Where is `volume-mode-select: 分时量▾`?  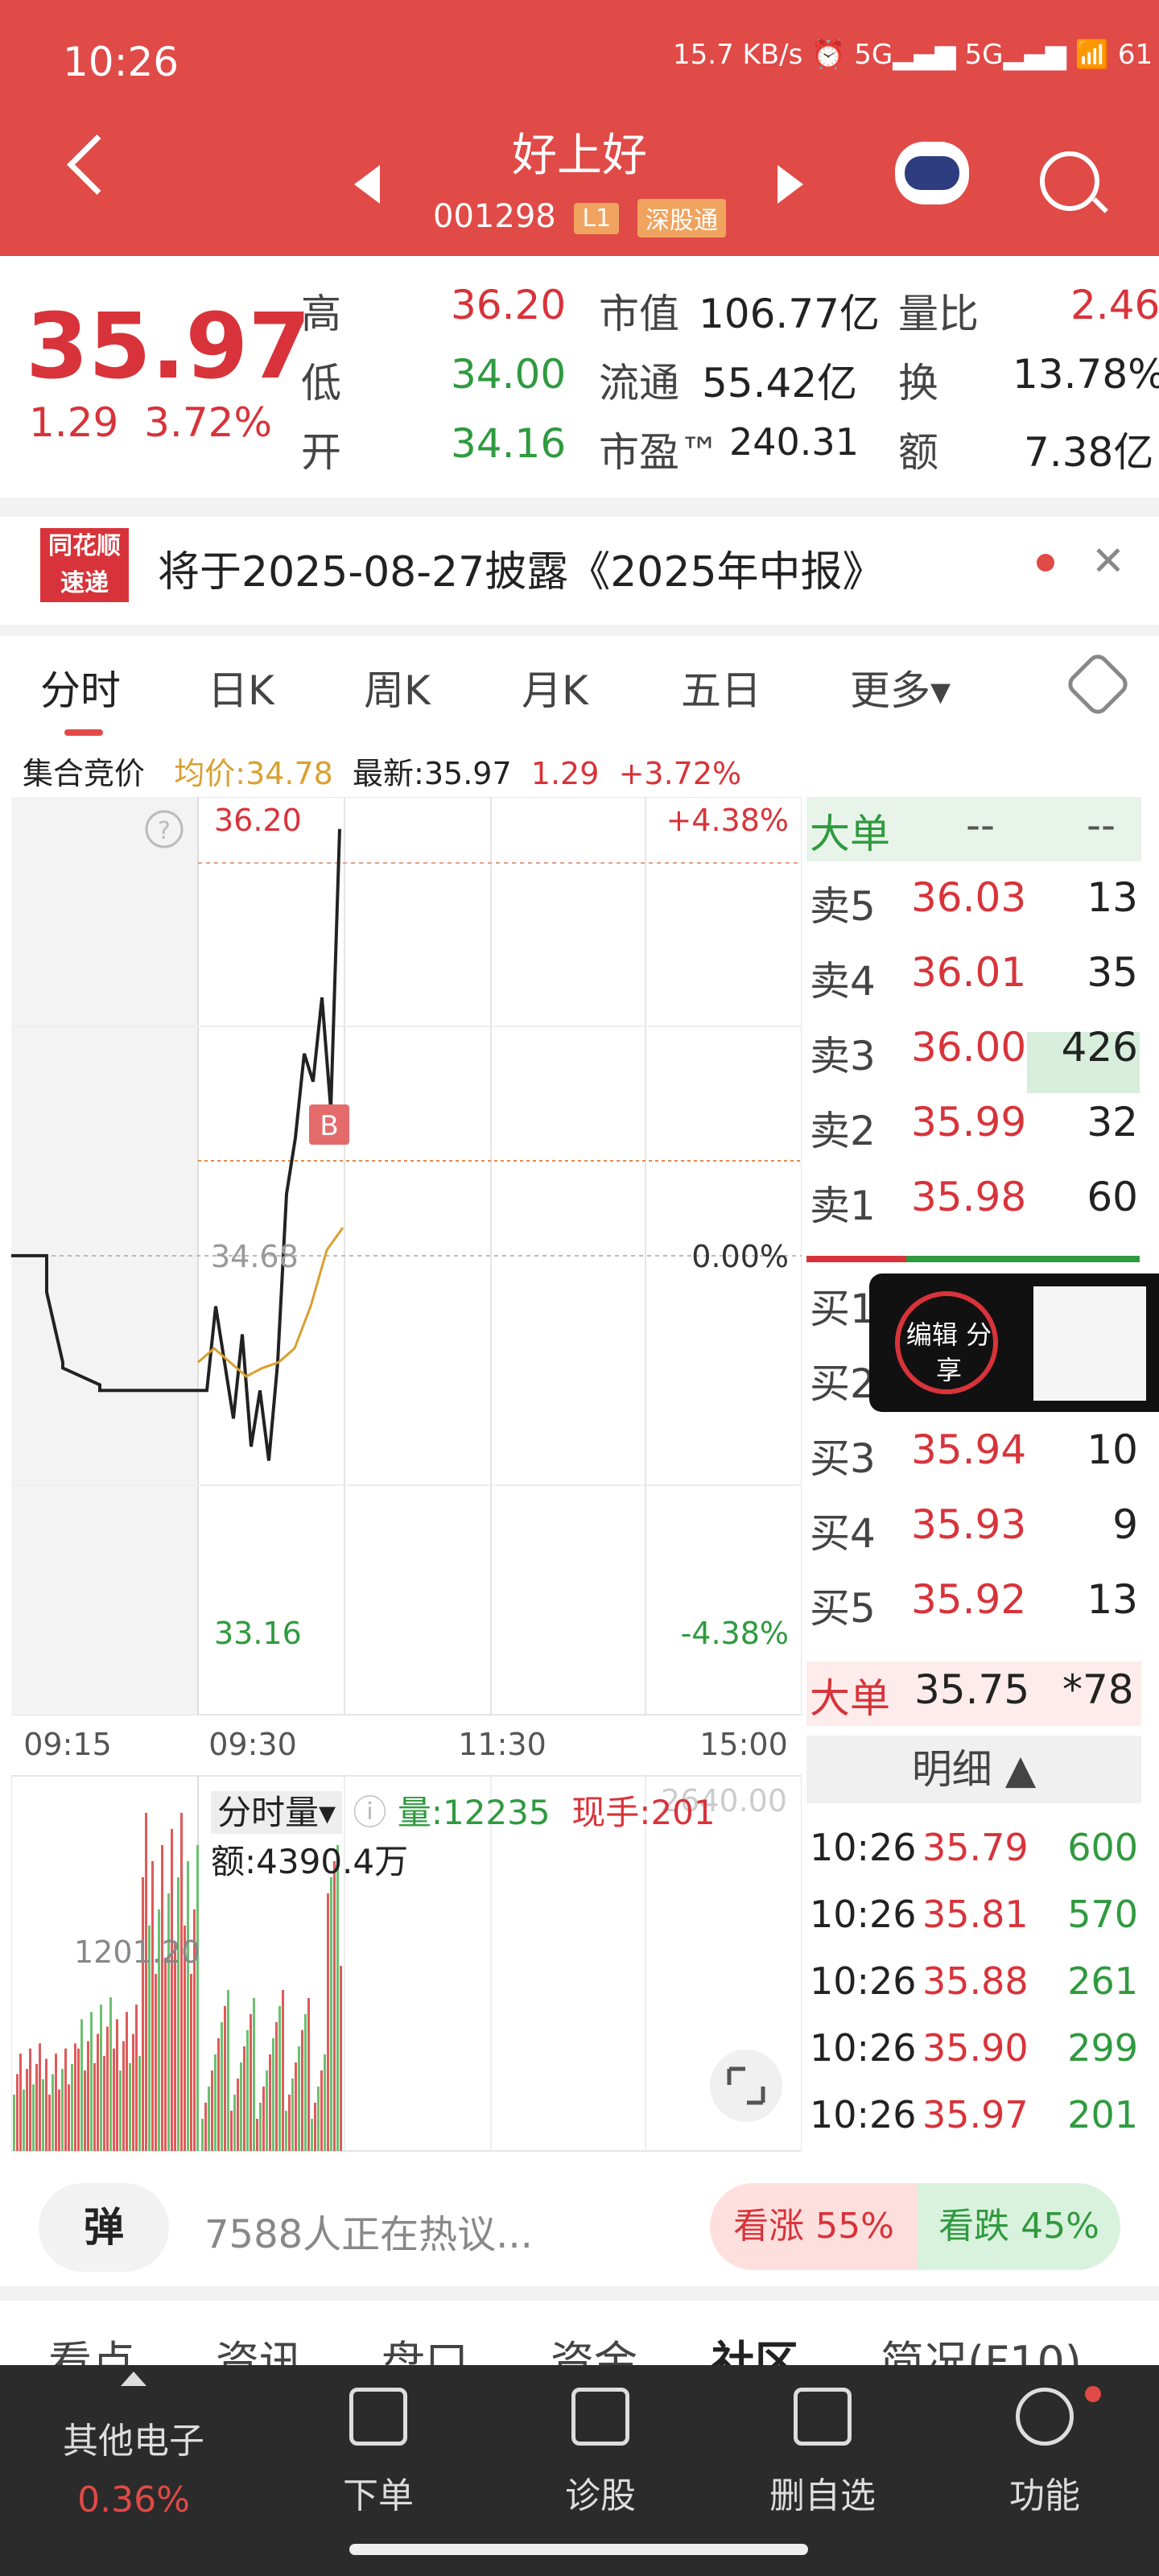
volume-mode-select: 分时量▾ is located at coordinates (277, 1812).